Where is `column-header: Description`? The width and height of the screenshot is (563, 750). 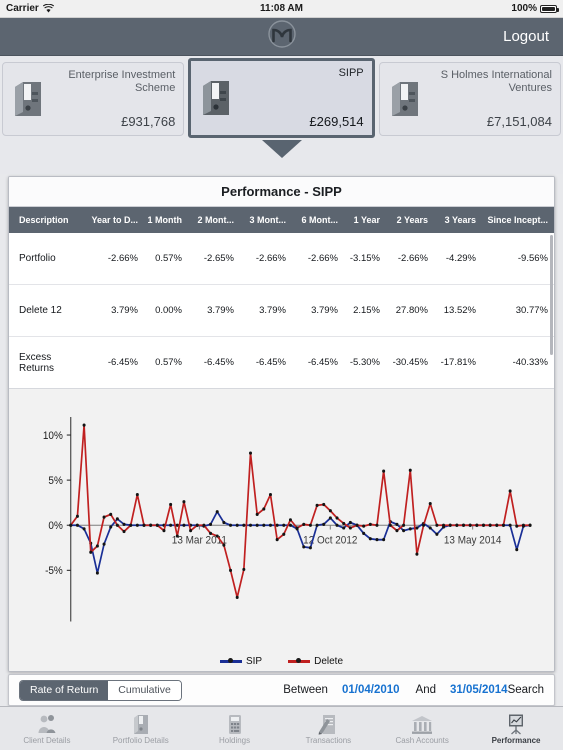 column-header: Description is located at coordinates (46, 220).